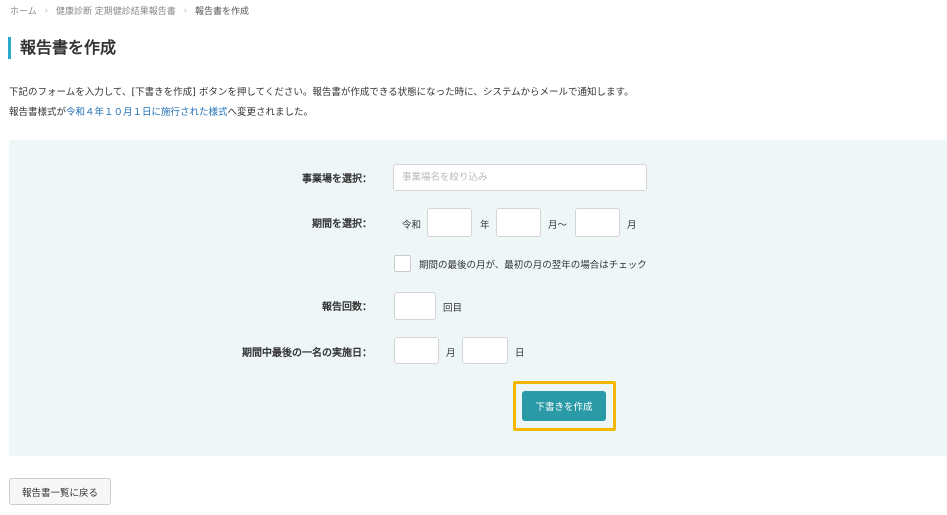  I want to click on format-notice-link: 令和４年１０月１日に施行された様式, so click(147, 112).